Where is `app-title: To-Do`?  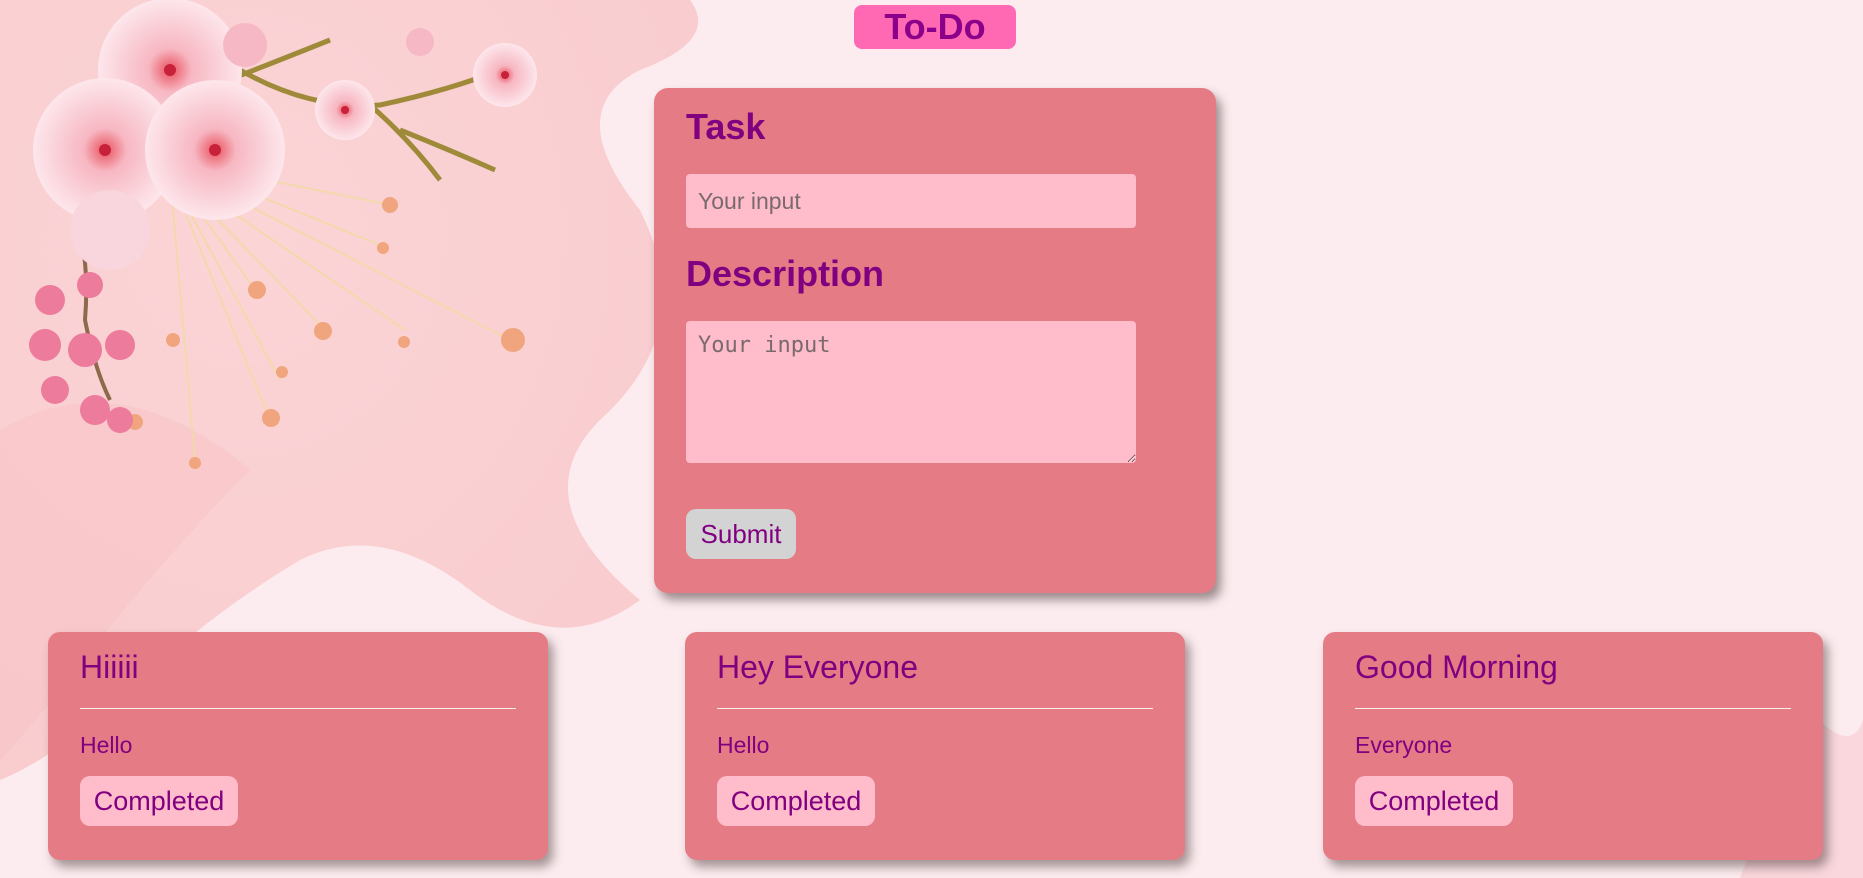 app-title: To-Do is located at coordinates (935, 27).